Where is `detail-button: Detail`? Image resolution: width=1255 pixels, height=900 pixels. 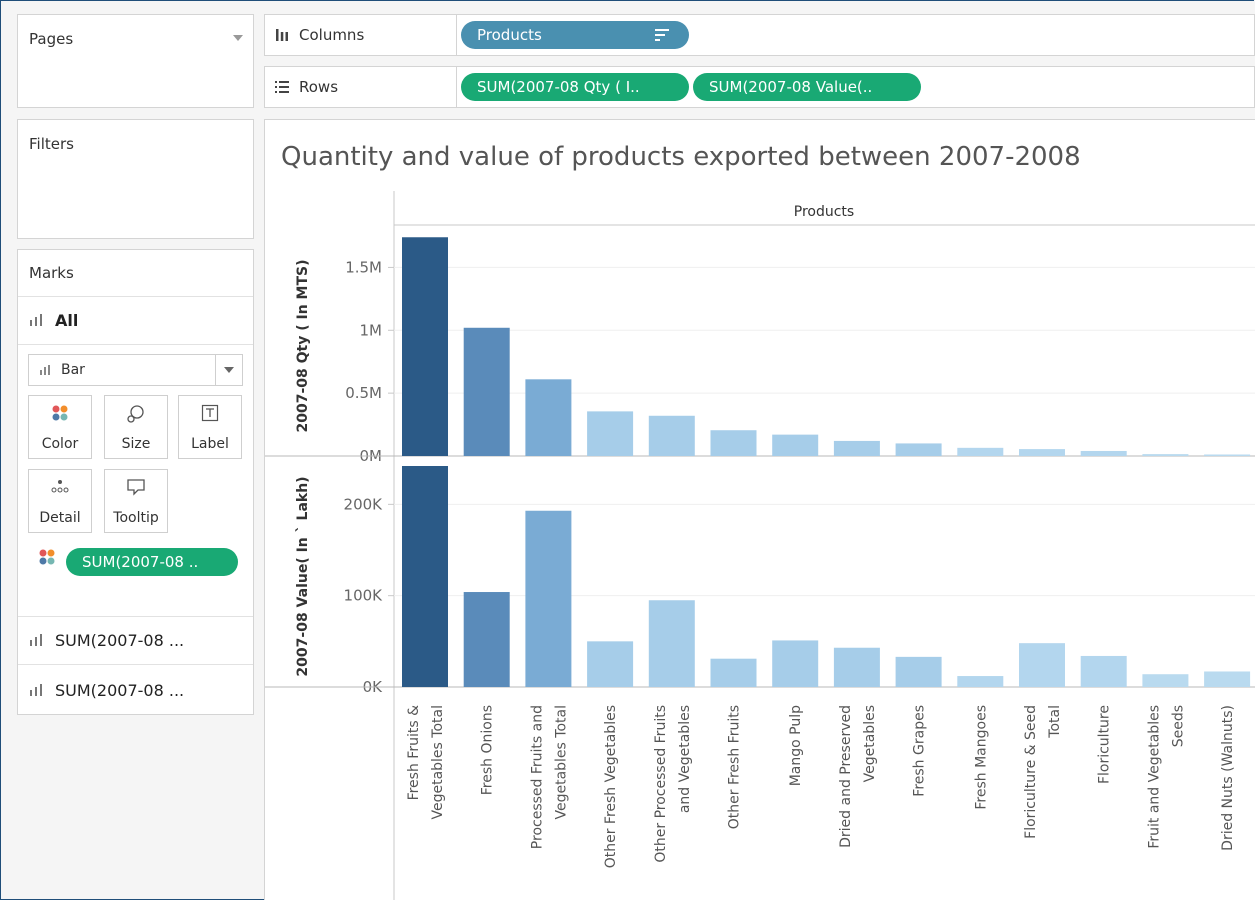
detail-button: Detail is located at coordinates (60, 501).